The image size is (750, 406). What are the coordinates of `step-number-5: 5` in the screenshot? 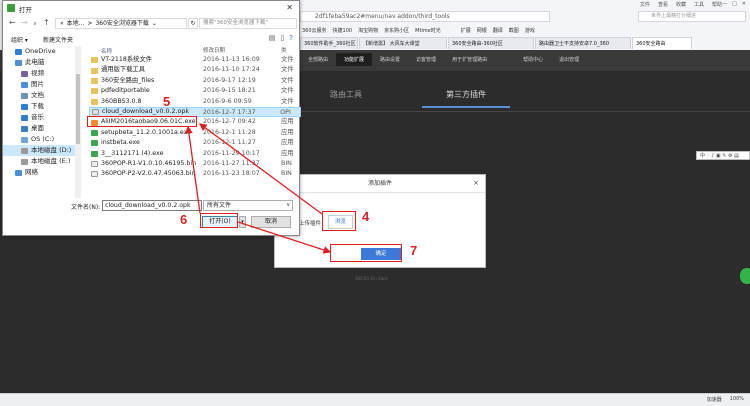 It's located at (167, 101).